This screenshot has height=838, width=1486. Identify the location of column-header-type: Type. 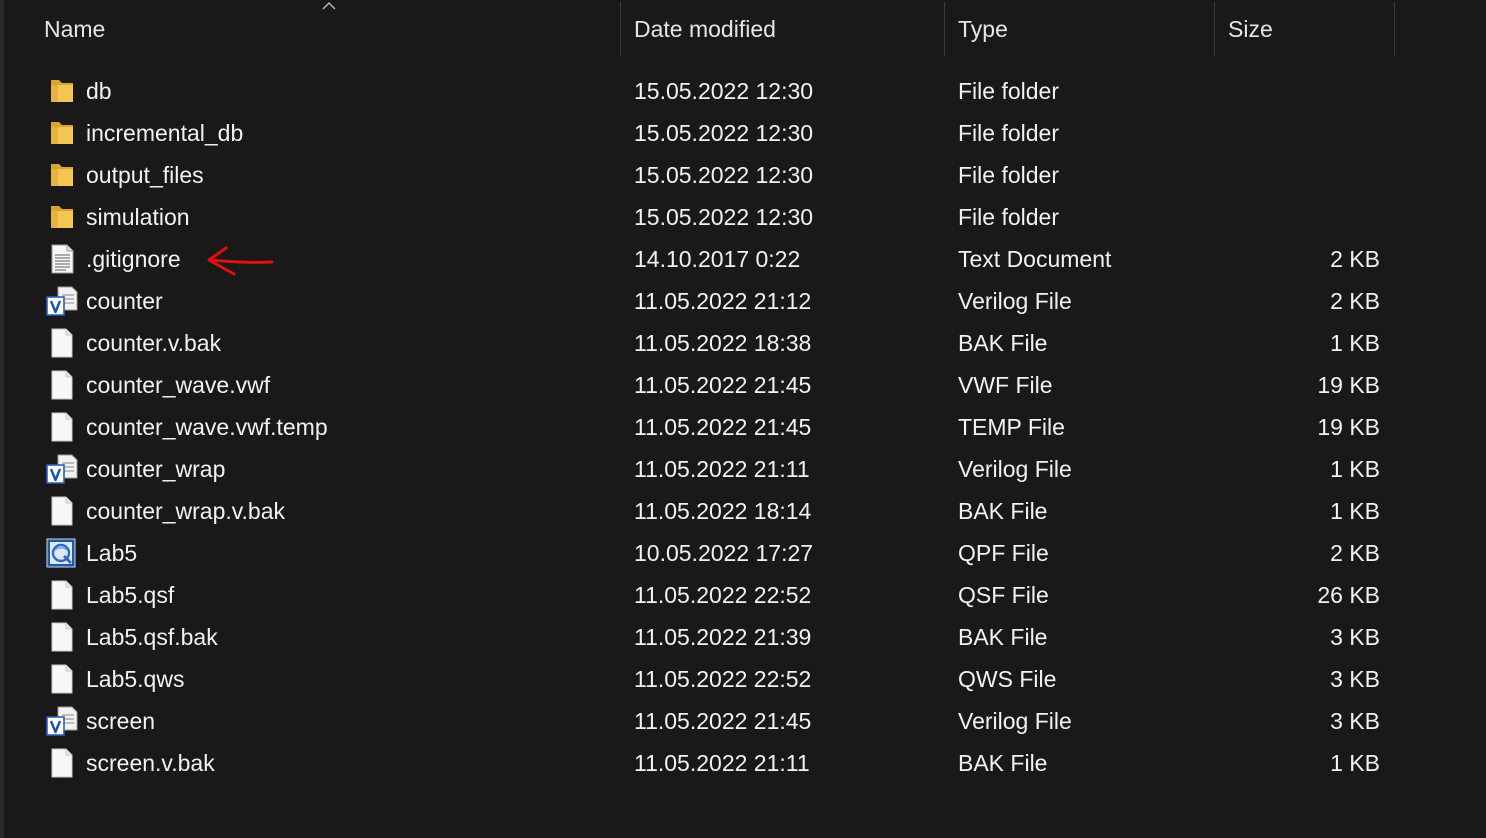
(1086, 29).